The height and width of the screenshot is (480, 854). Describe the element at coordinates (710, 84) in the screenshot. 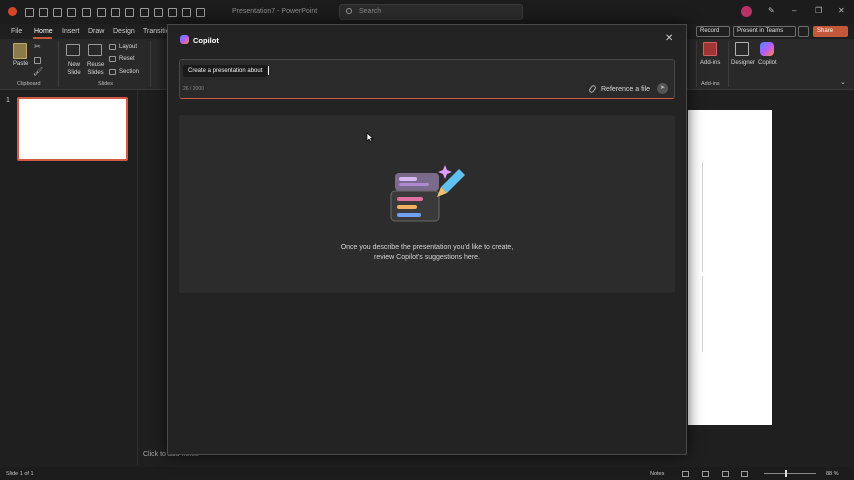

I see `add-ins-group-label: Add-ins` at that location.